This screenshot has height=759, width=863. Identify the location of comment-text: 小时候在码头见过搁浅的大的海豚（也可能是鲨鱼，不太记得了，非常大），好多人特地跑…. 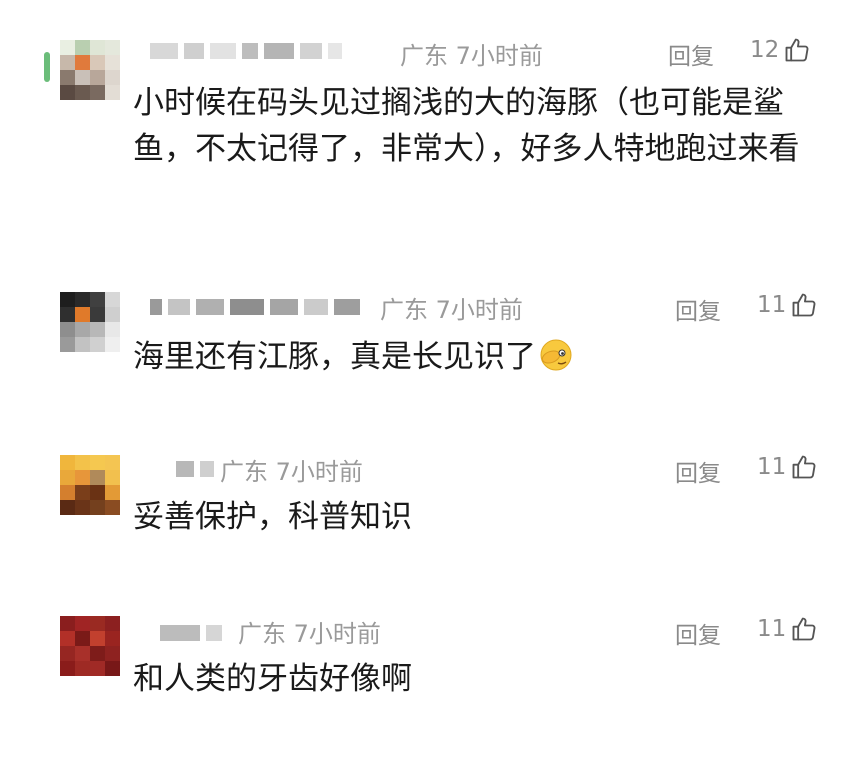
(466, 126).